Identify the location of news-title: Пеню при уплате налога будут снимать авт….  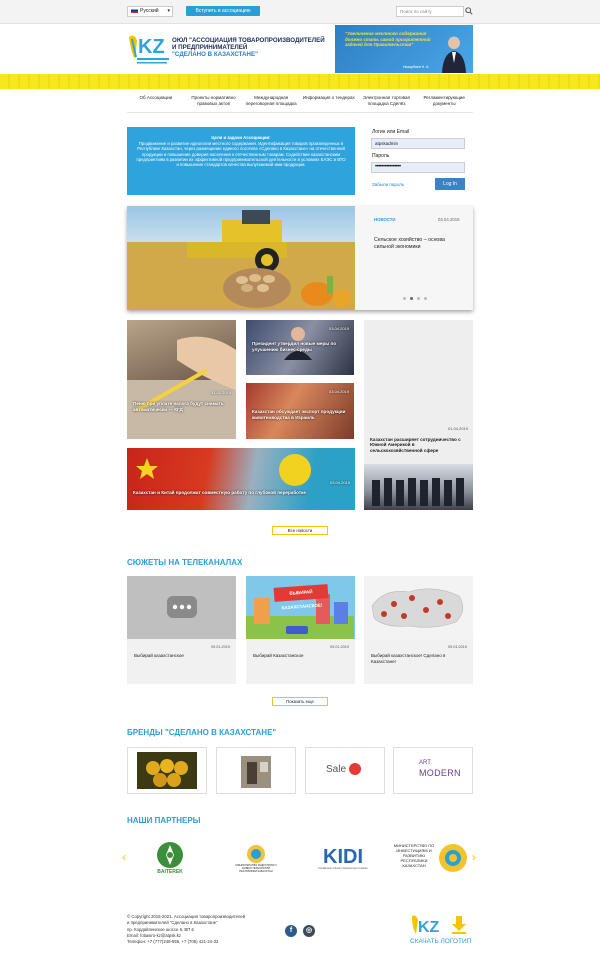
(178, 407).